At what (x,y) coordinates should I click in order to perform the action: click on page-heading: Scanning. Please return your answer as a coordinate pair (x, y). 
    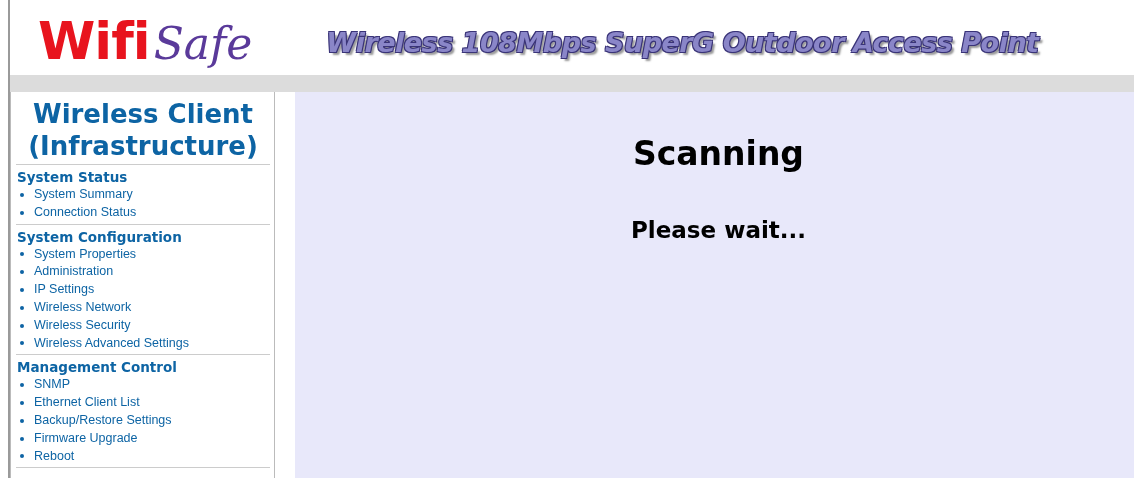
    Looking at the image, I should click on (718, 153).